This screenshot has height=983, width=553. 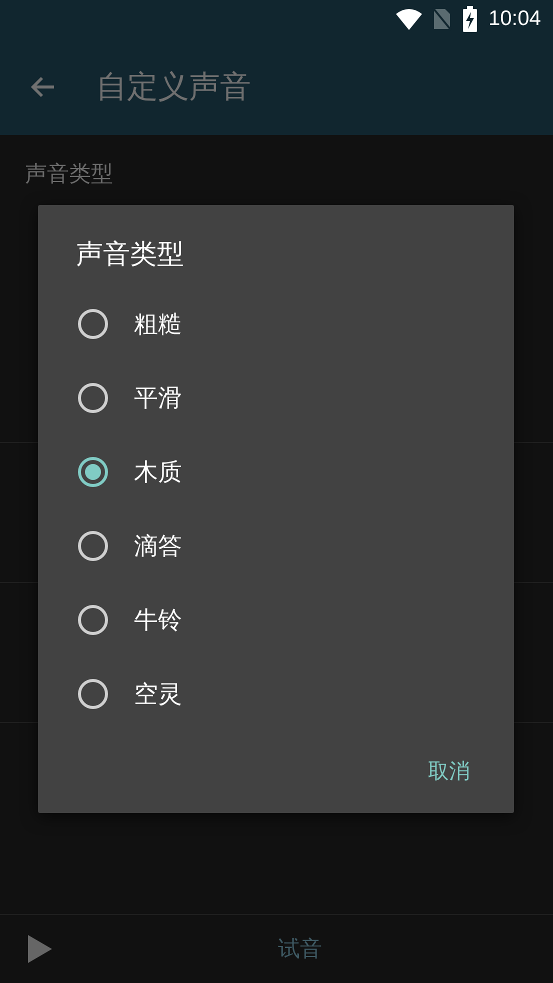 What do you see at coordinates (158, 398) in the screenshot?
I see `option-label: 平滑` at bounding box center [158, 398].